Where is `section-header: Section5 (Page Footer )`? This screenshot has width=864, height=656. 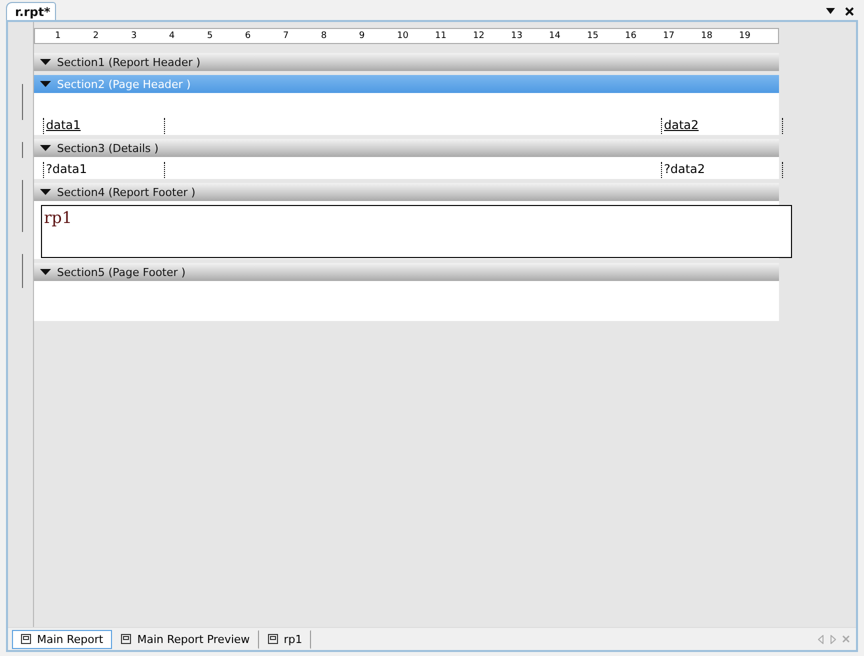
section-header: Section5 (Page Footer ) is located at coordinates (406, 272).